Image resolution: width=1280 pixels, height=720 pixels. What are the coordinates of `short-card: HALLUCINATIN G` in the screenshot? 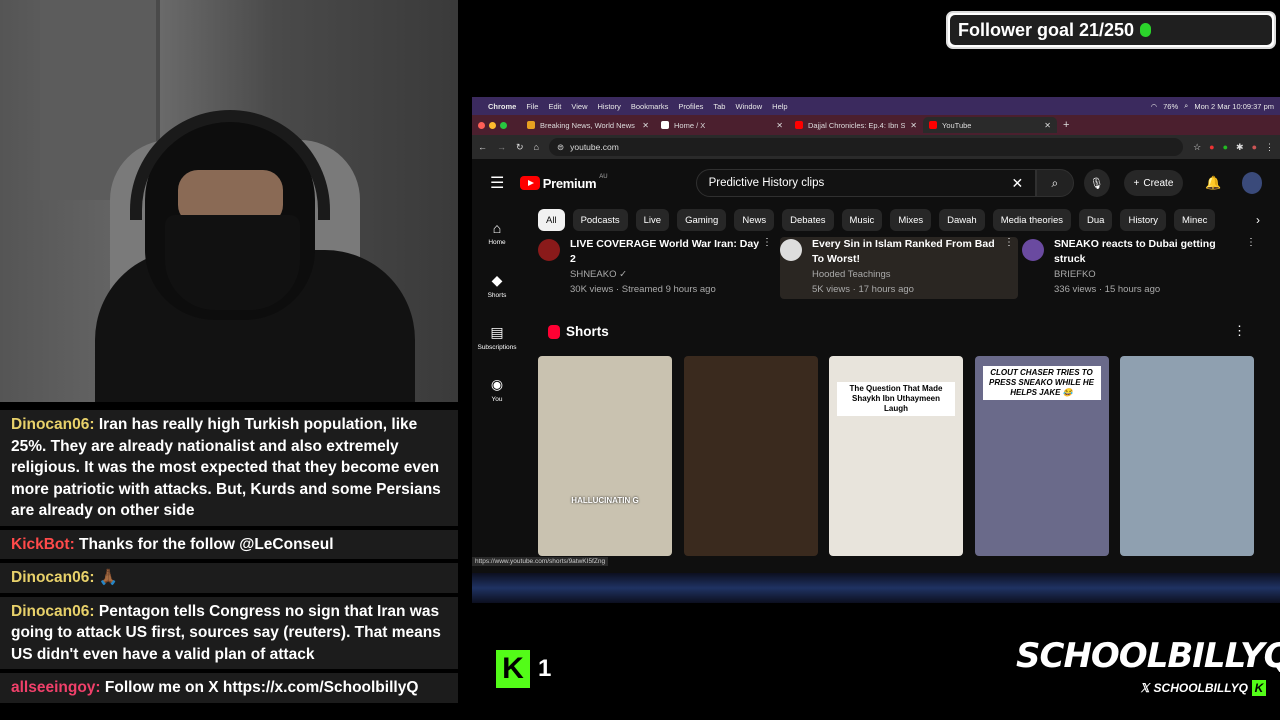 It's located at (605, 456).